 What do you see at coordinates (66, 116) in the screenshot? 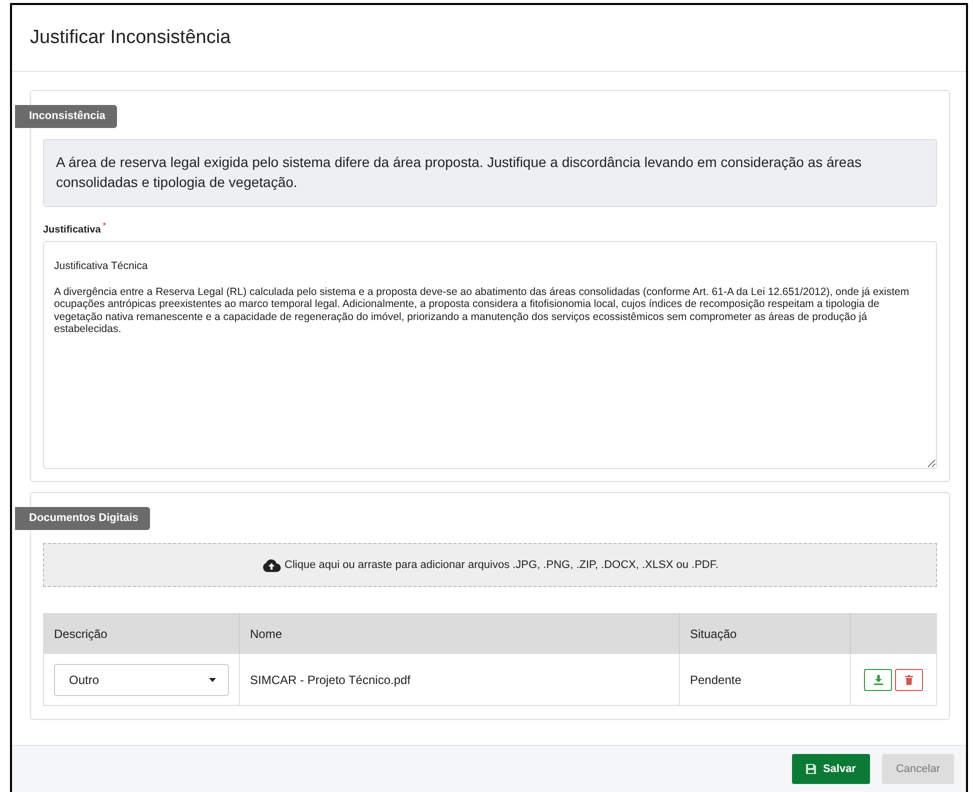
I see `section-ribbon: Inconsistência` at bounding box center [66, 116].